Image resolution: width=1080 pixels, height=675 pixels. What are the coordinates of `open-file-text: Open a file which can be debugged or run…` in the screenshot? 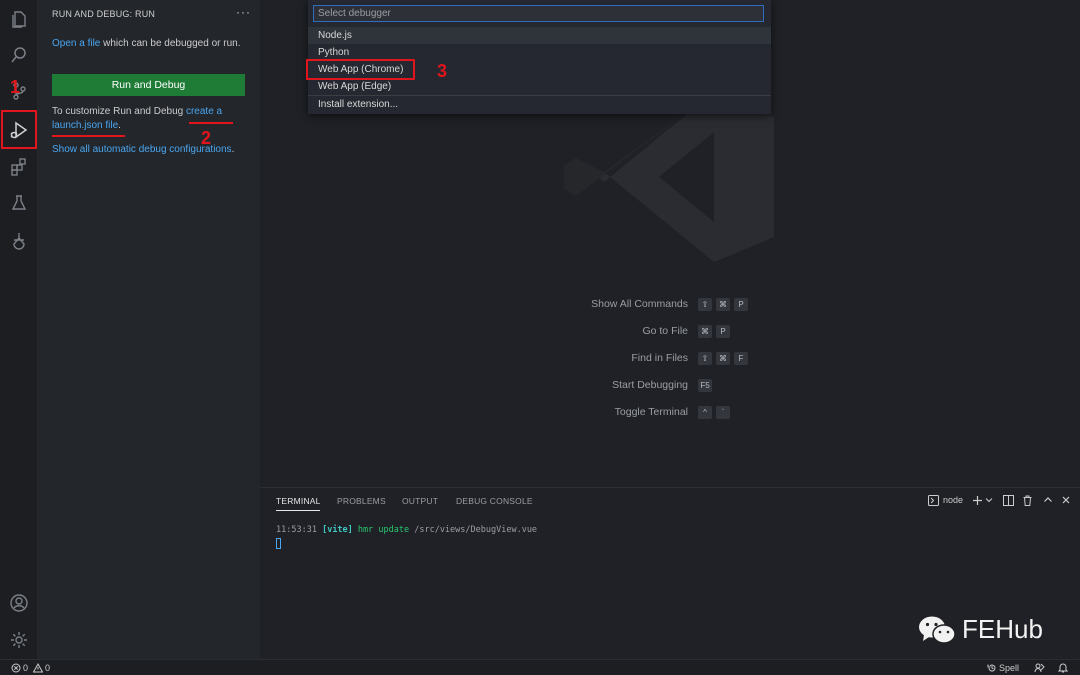 It's located at (146, 43).